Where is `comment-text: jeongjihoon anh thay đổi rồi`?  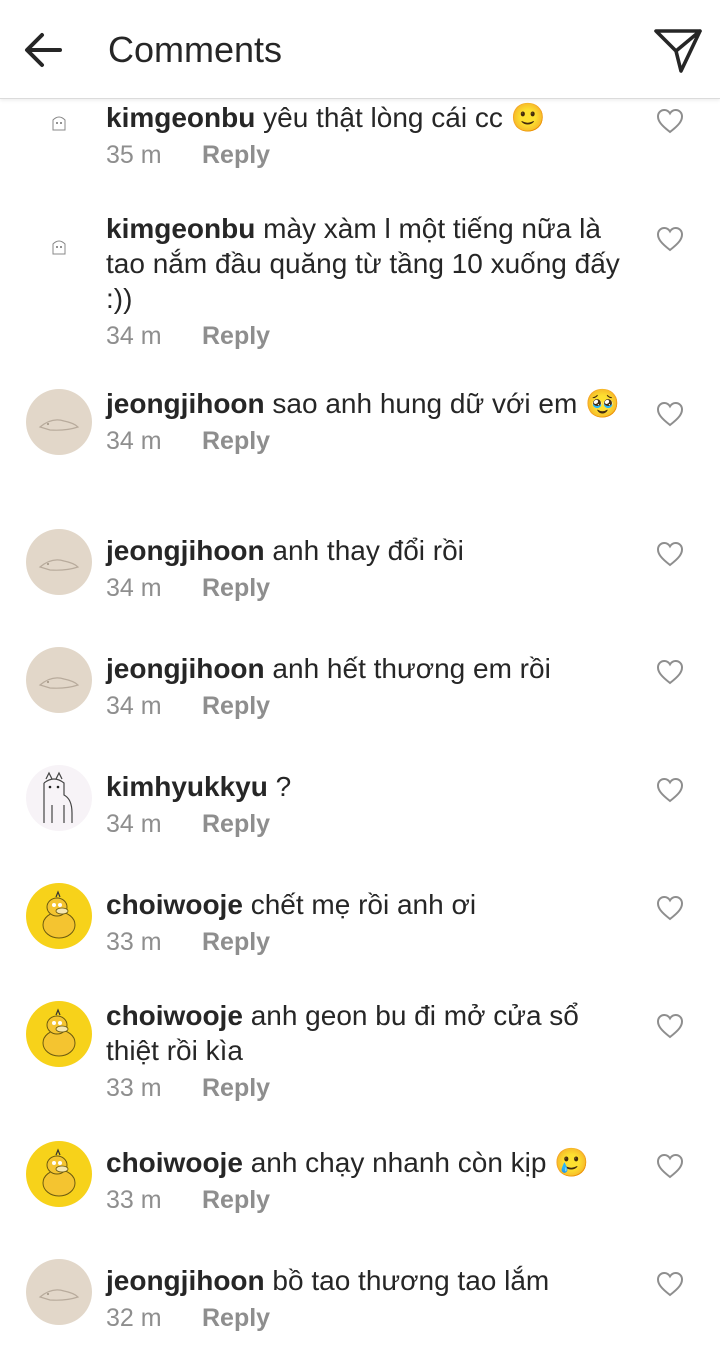 comment-text: jeongjihoon anh thay đổi rồi is located at coordinates (366, 550).